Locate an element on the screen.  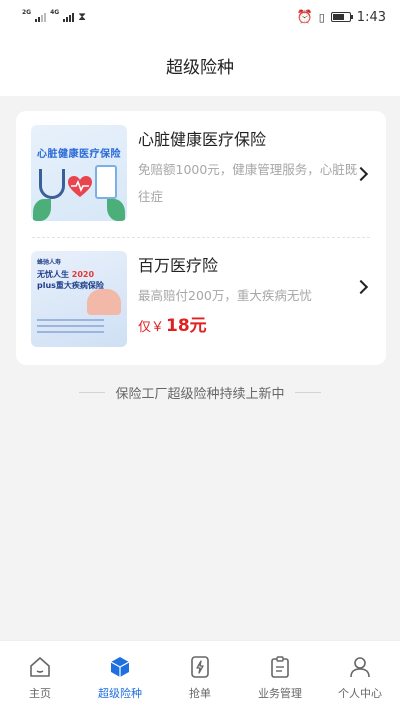
status-bar: 2G 4G ⧗ ⏰ ▯ 1:43 is located at coordinates (200, 17).